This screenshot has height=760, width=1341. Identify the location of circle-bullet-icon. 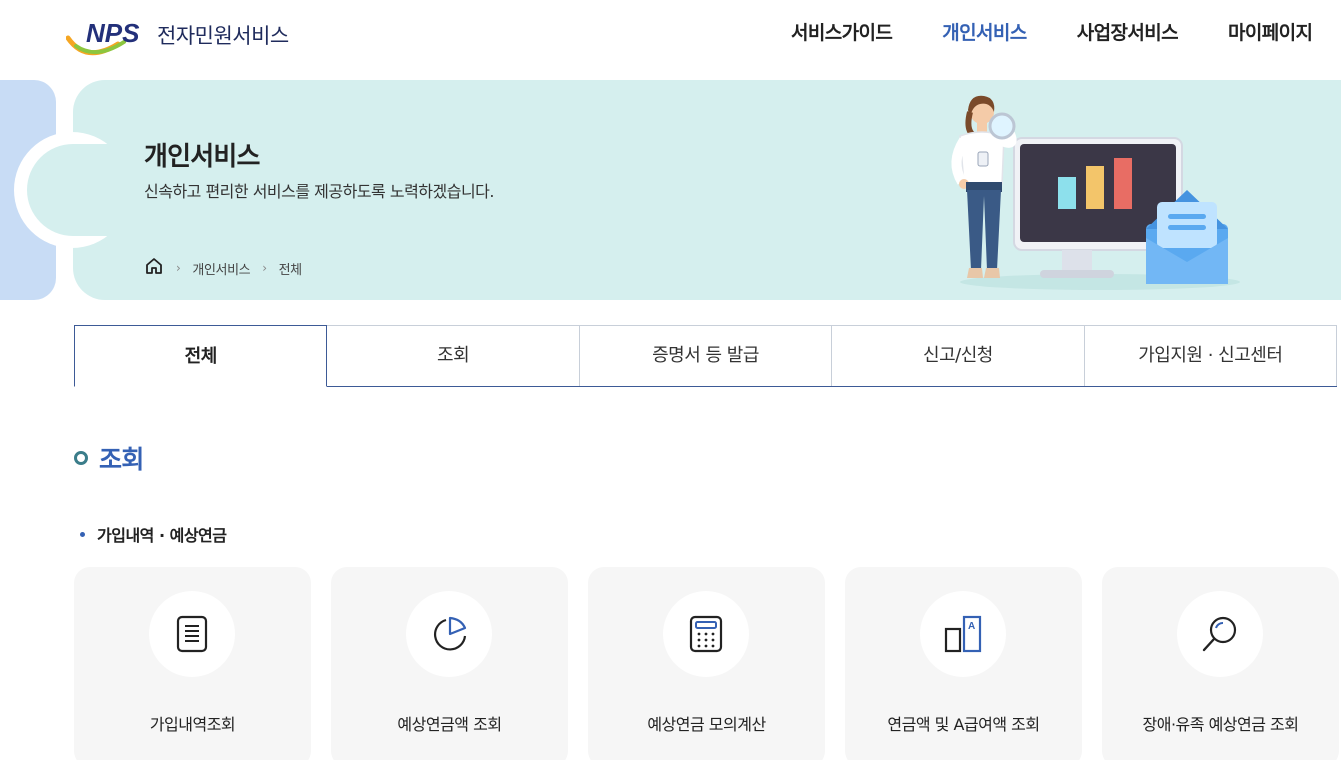
(81, 458).